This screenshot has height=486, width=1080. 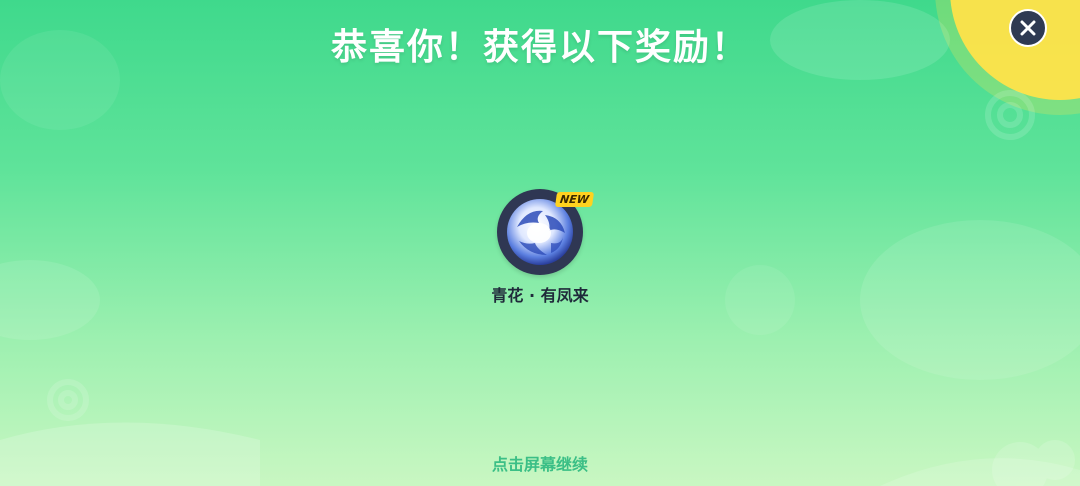 I want to click on reward-name: 青花 · 有凤来, so click(x=540, y=295).